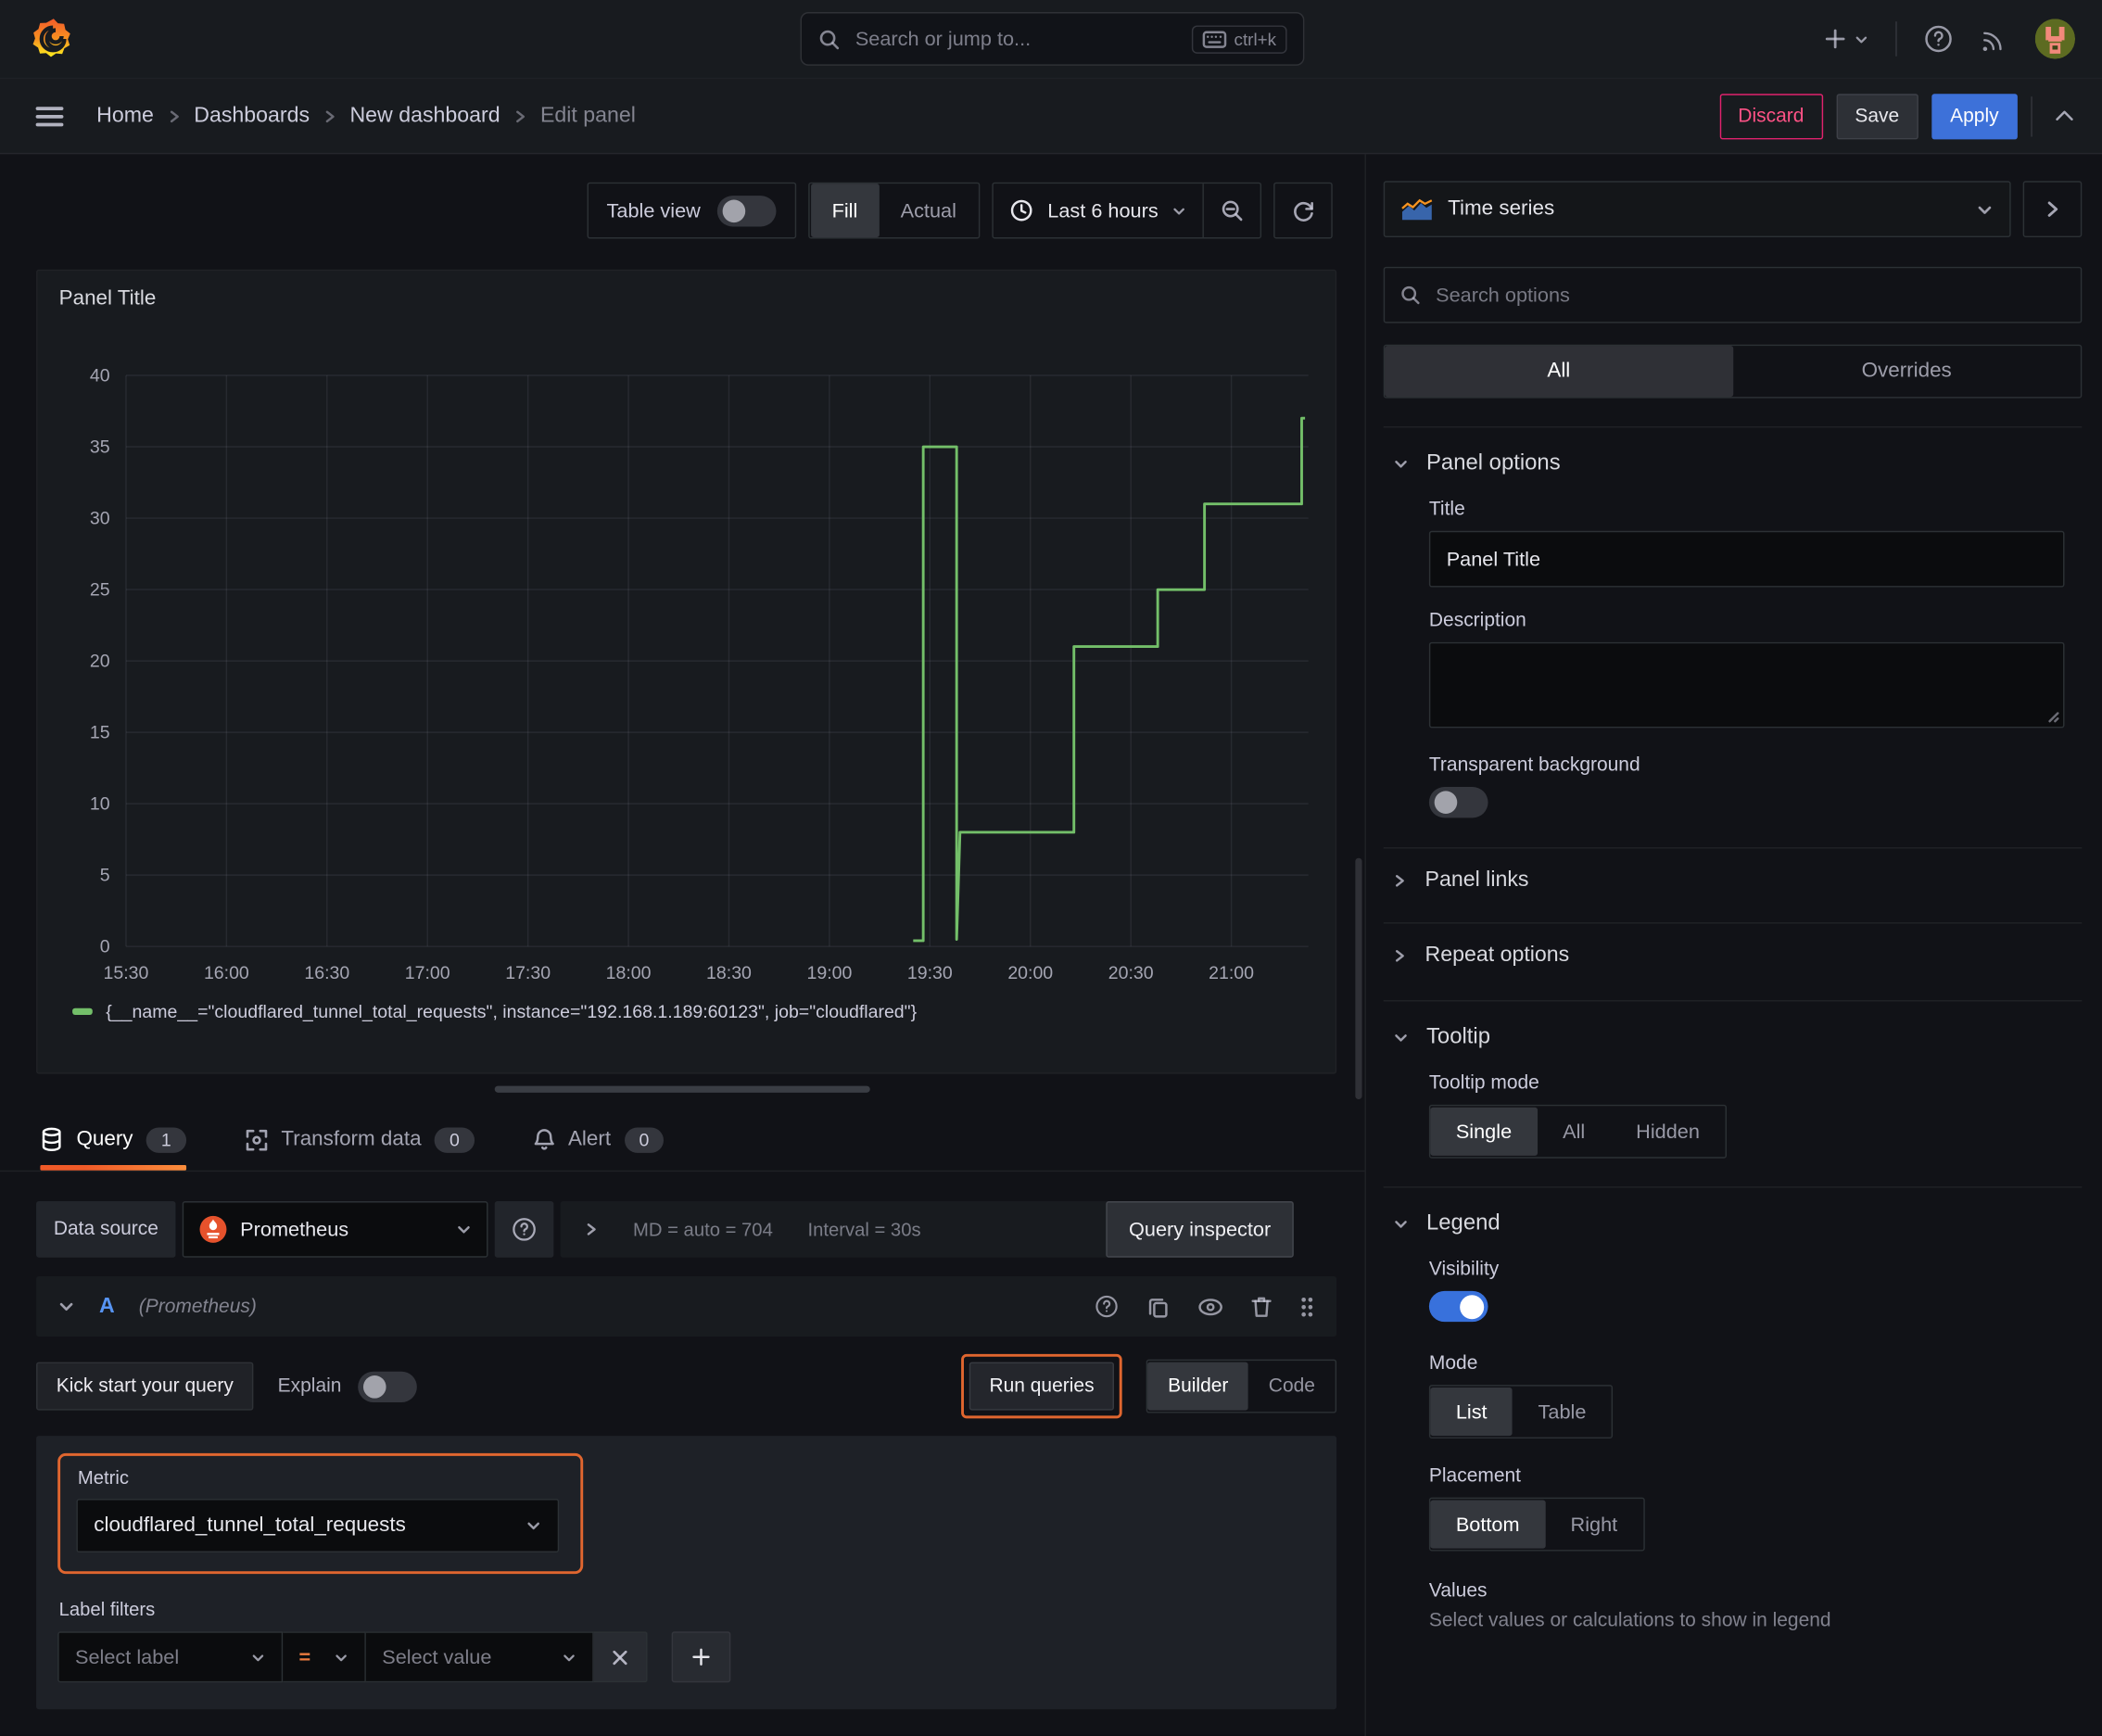 This screenshot has width=2102, height=1736. I want to click on time-range-picker: Last 6 hours, so click(1098, 210).